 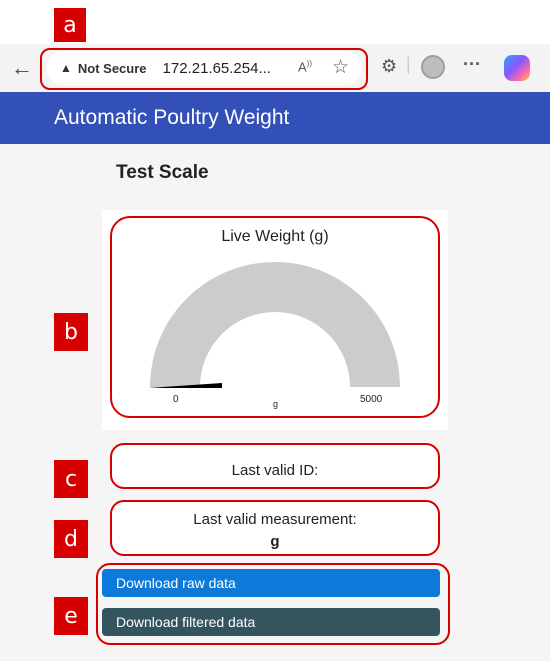 I want to click on page-heading: Test Scale, so click(x=162, y=172).